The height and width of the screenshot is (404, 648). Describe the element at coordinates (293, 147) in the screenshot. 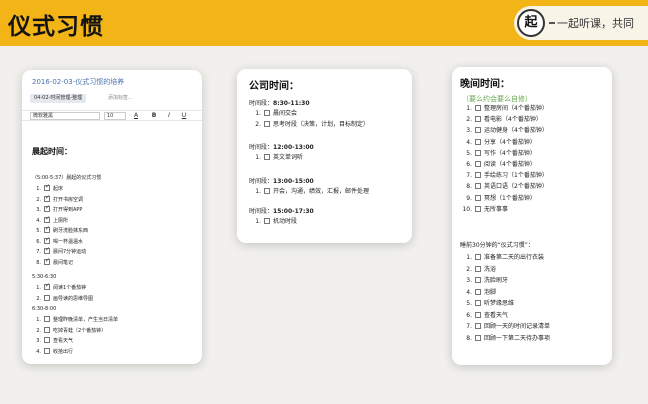

I see `time-slot-range: 12:00-13:00` at that location.